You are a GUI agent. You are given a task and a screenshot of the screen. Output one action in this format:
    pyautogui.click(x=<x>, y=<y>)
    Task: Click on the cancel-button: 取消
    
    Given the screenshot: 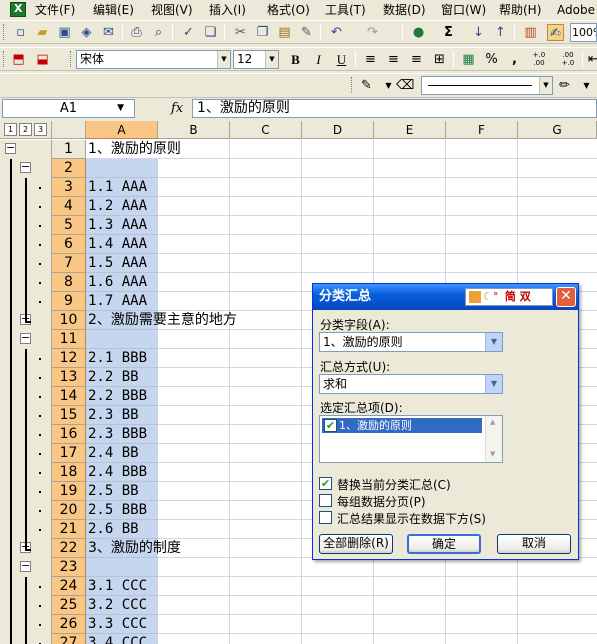 What is the action you would take?
    pyautogui.click(x=534, y=544)
    